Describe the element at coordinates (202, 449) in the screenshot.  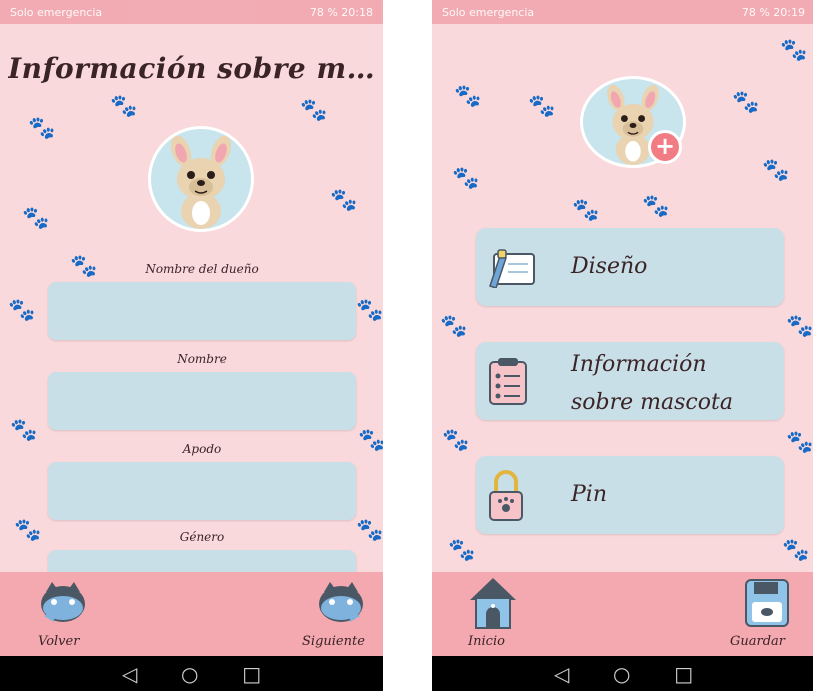
I see `nickname-label: Apodo` at that location.